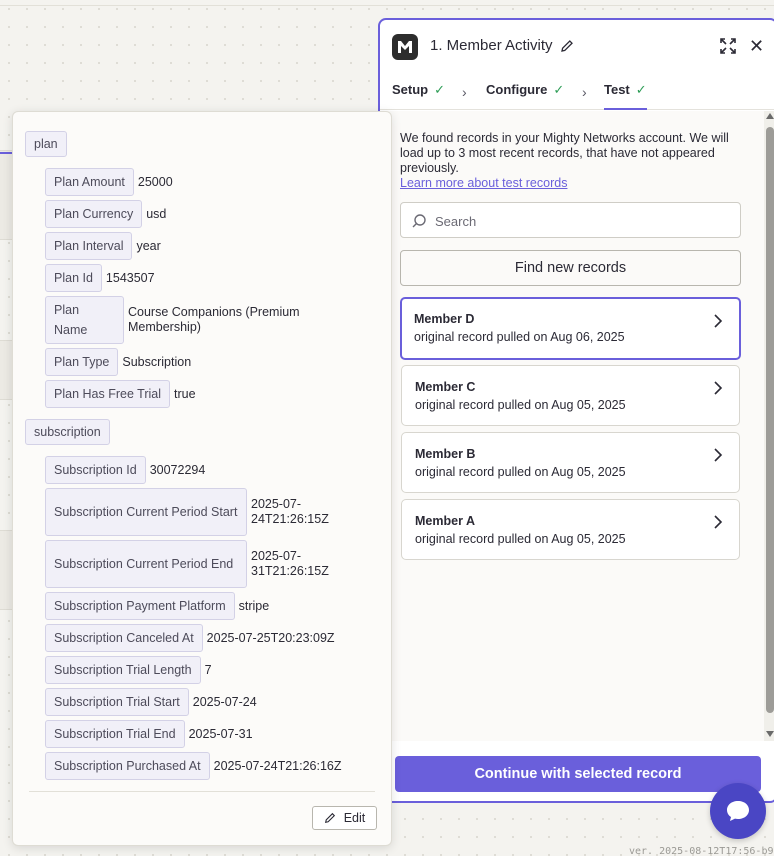  Describe the element at coordinates (519, 337) in the screenshot. I see `record-pulled-date: original record pulled on Aug 06, 2025` at that location.